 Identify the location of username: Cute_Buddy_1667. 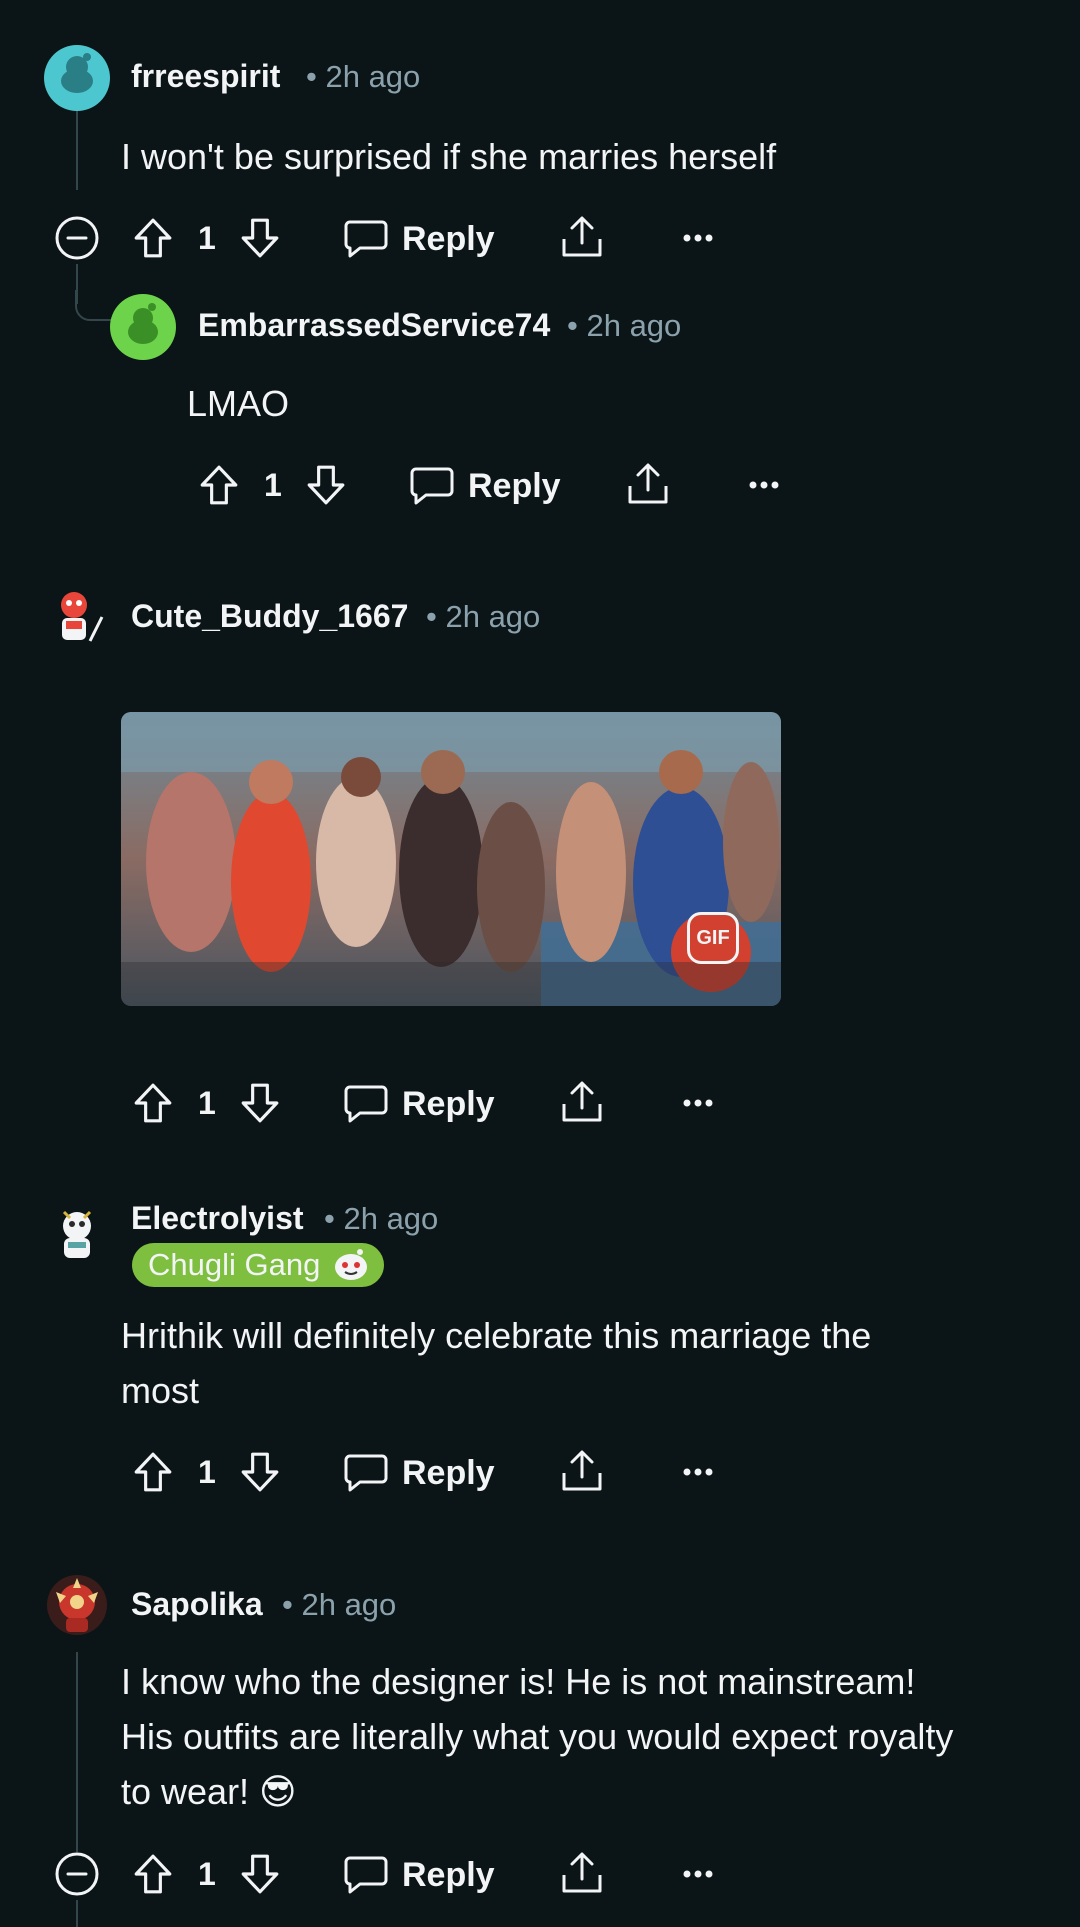
(269, 616).